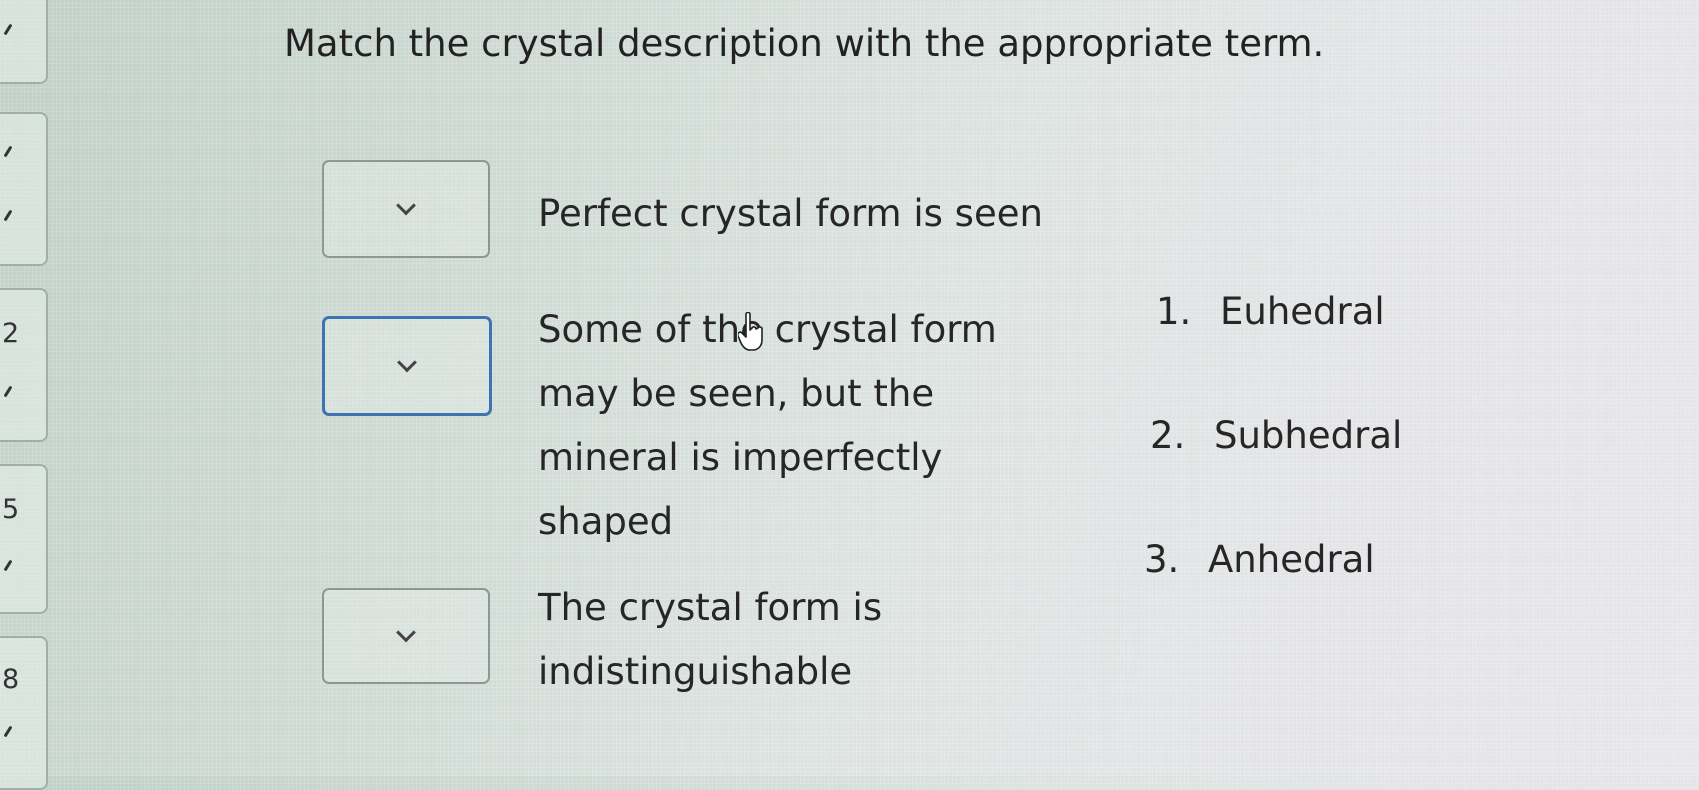  Describe the element at coordinates (1168, 435) in the screenshot. I see `answer-number: 2.` at that location.